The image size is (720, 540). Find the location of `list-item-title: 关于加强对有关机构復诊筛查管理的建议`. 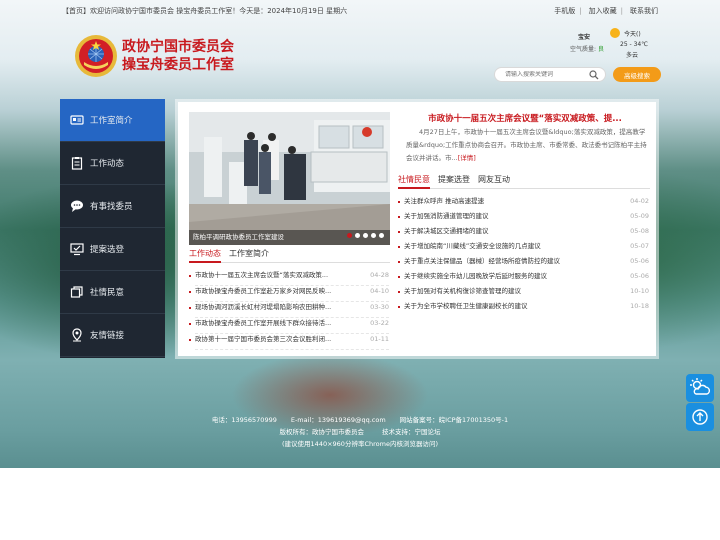

list-item-title: 关于加强对有关机构復诊筛查管理的建议 is located at coordinates (462, 291).